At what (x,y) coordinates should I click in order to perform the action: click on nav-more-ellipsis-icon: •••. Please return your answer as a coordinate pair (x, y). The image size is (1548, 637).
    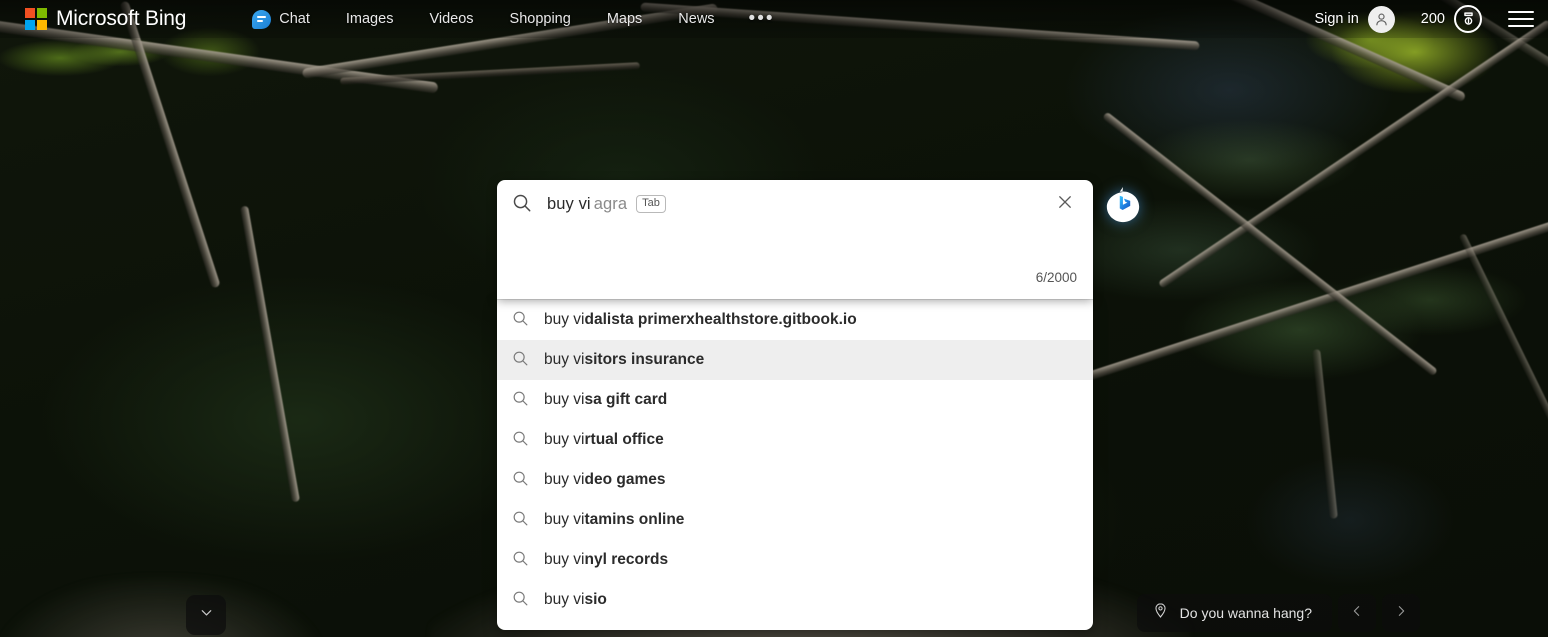
    Looking at the image, I should click on (762, 18).